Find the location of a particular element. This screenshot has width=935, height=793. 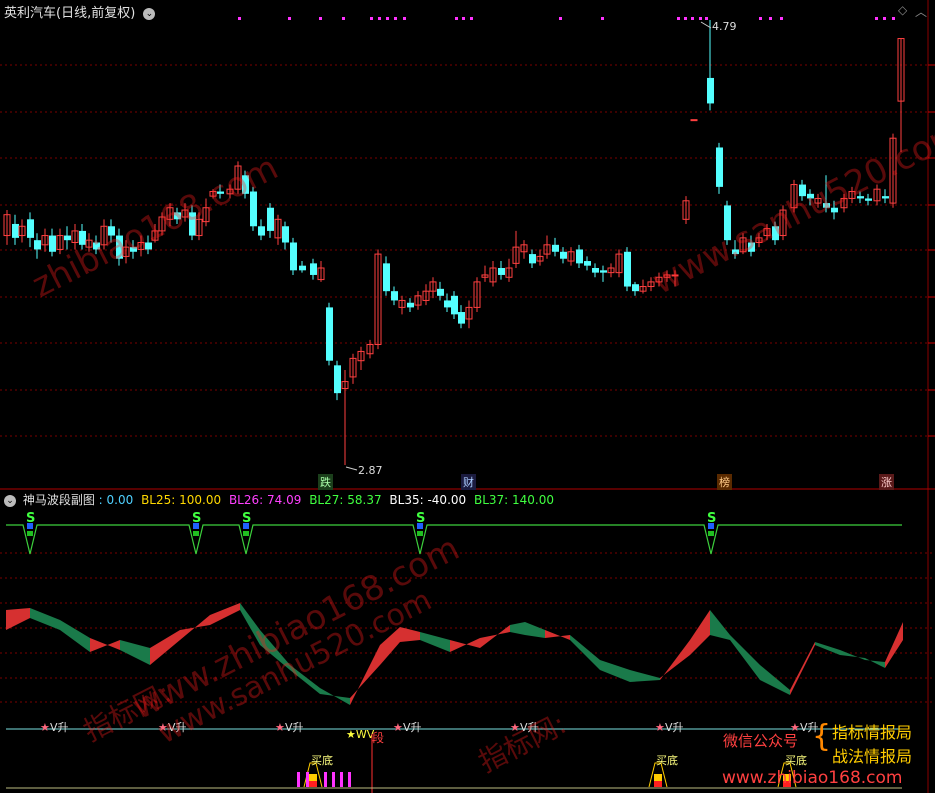

chevron-up-icon: ︿ is located at coordinates (921, 11).